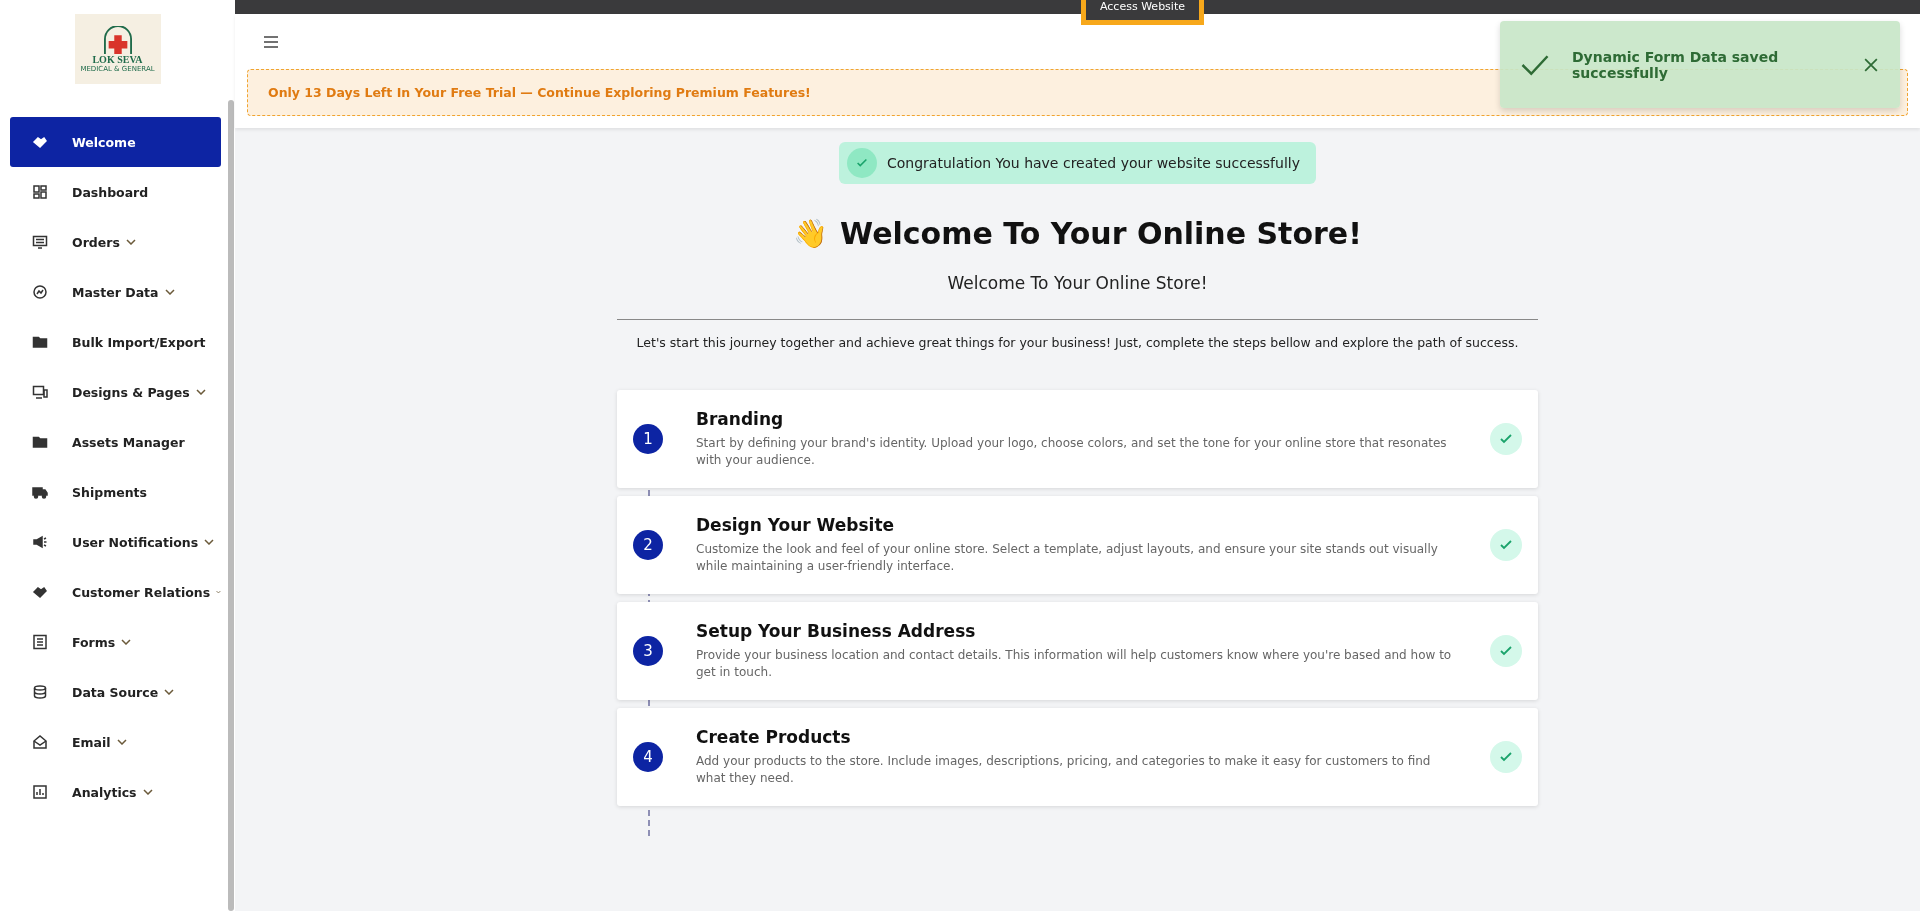 The width and height of the screenshot is (1920, 911). What do you see at coordinates (40, 242) in the screenshot?
I see `monitor-icon` at bounding box center [40, 242].